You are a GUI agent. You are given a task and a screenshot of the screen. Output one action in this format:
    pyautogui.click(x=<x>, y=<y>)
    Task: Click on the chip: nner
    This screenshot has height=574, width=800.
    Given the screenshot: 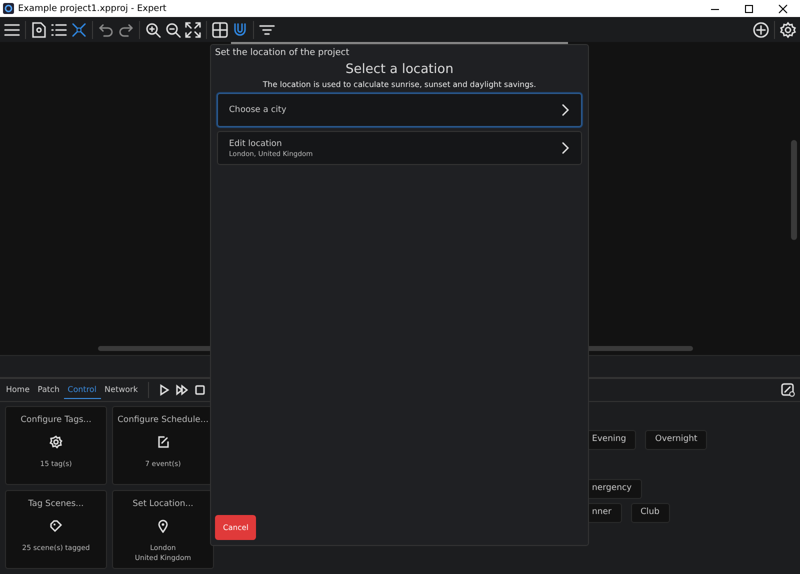 What is the action you would take?
    pyautogui.click(x=605, y=513)
    